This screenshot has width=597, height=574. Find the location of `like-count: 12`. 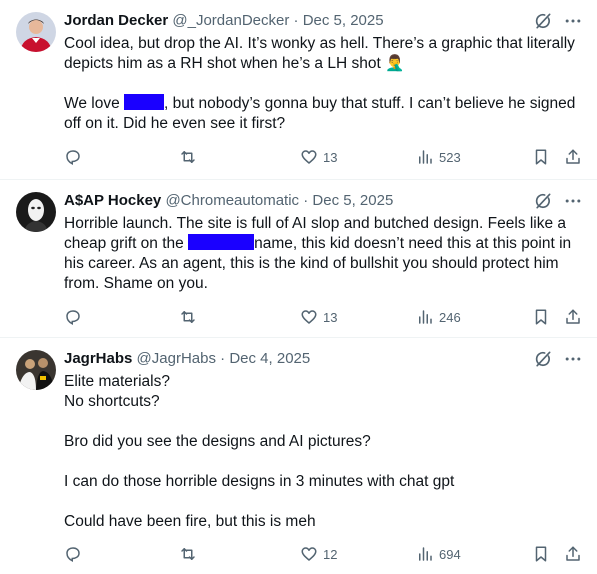

like-count: 12 is located at coordinates (330, 554).